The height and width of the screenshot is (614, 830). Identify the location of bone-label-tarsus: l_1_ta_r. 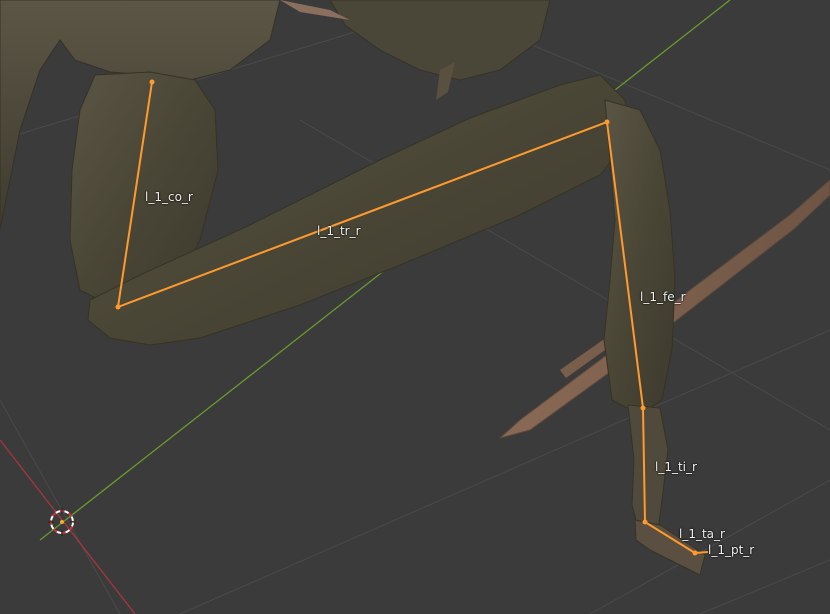
(702, 534).